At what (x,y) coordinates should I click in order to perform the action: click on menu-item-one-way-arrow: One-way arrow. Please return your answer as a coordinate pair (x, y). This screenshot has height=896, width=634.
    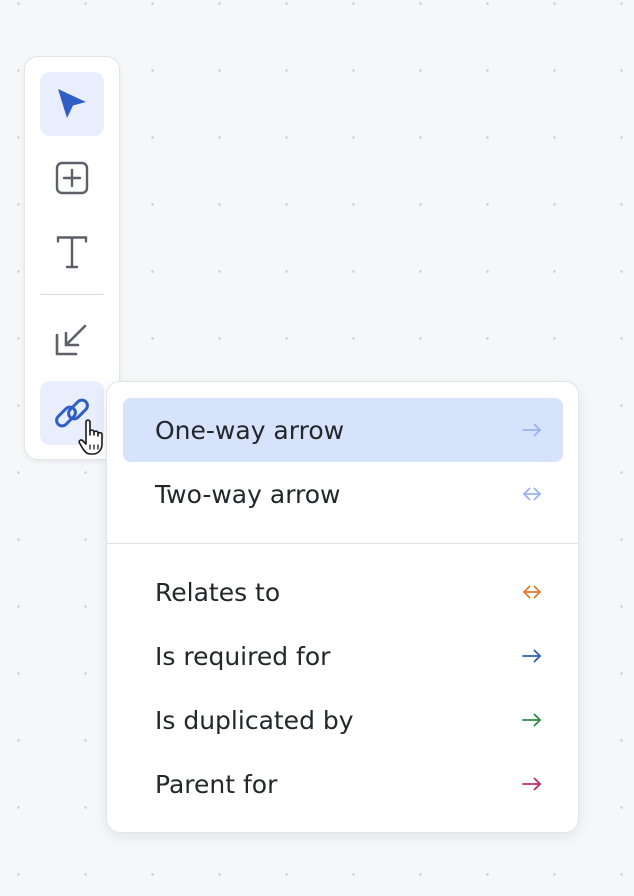
    Looking at the image, I should click on (343, 430).